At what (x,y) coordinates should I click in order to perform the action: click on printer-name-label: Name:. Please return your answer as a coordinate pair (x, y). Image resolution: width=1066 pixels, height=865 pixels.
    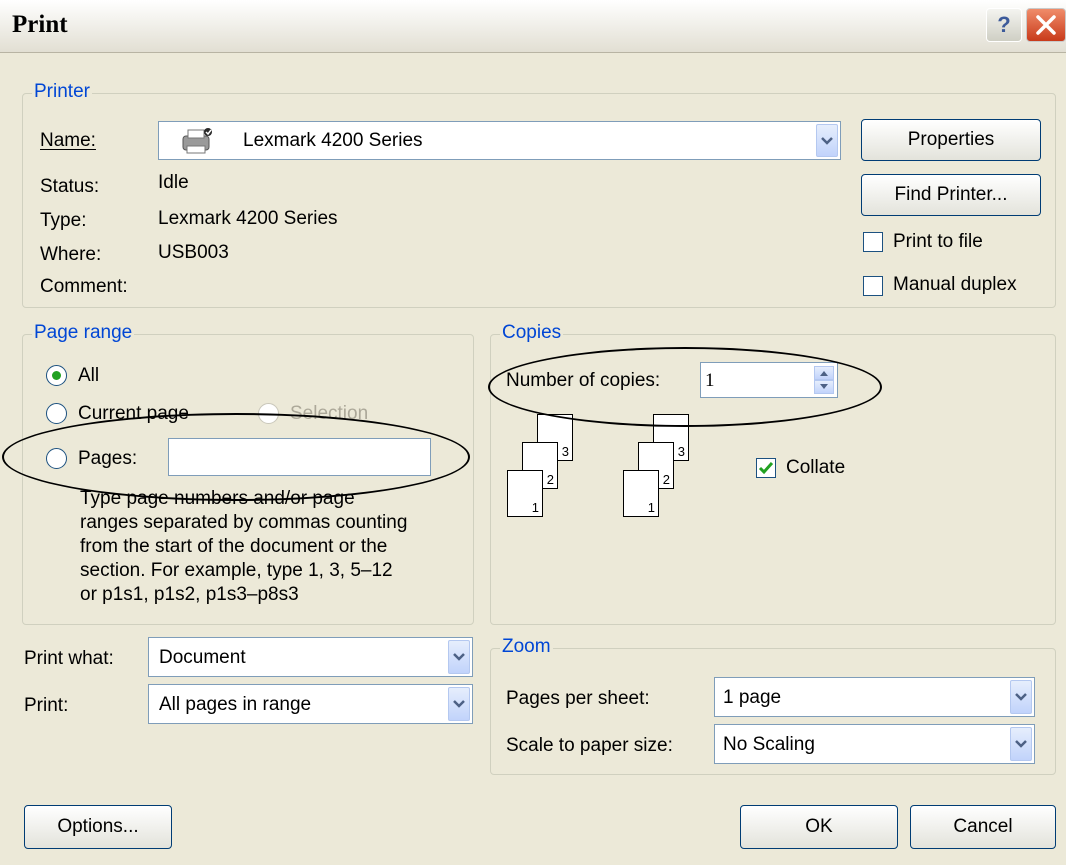
    Looking at the image, I should click on (68, 140).